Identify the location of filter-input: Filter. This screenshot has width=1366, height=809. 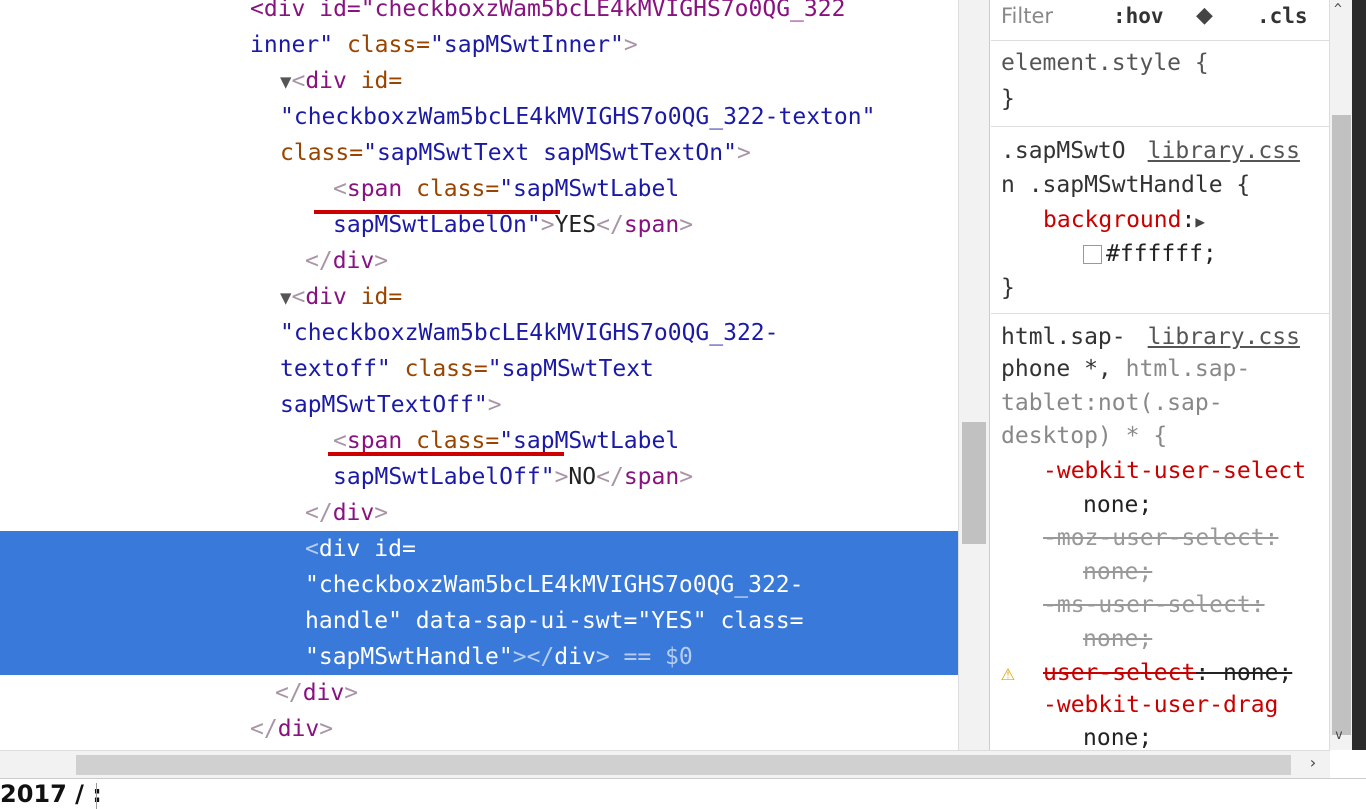
(1027, 16).